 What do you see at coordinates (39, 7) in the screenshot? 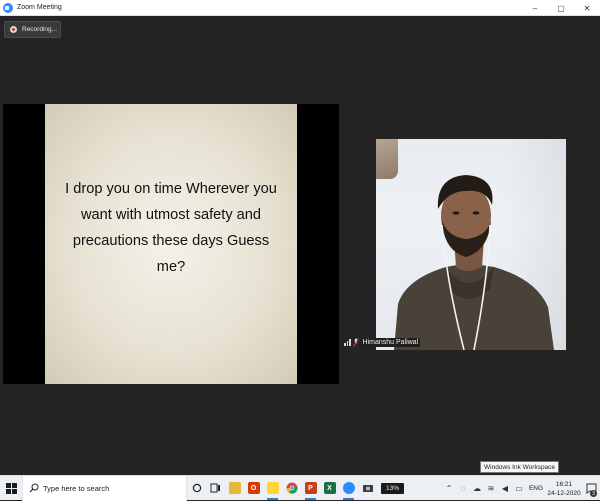
I see `window-title: Zoom Meeting` at bounding box center [39, 7].